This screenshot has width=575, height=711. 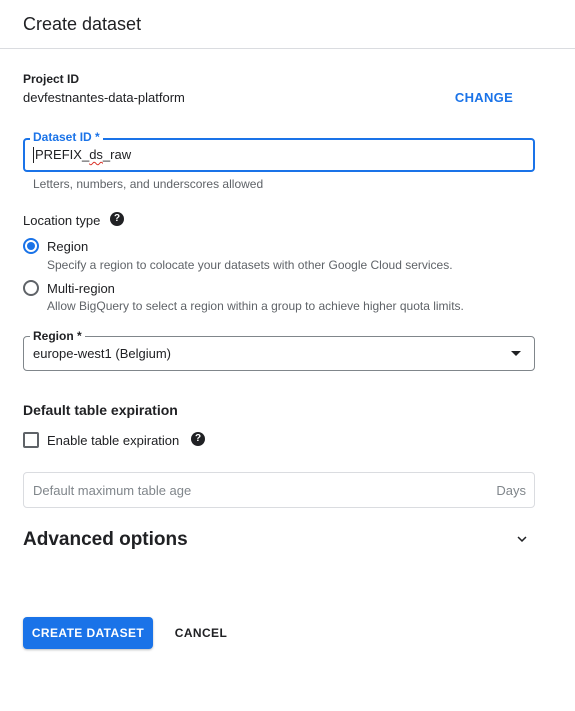 I want to click on dropdown-arrow-icon, so click(x=516, y=353).